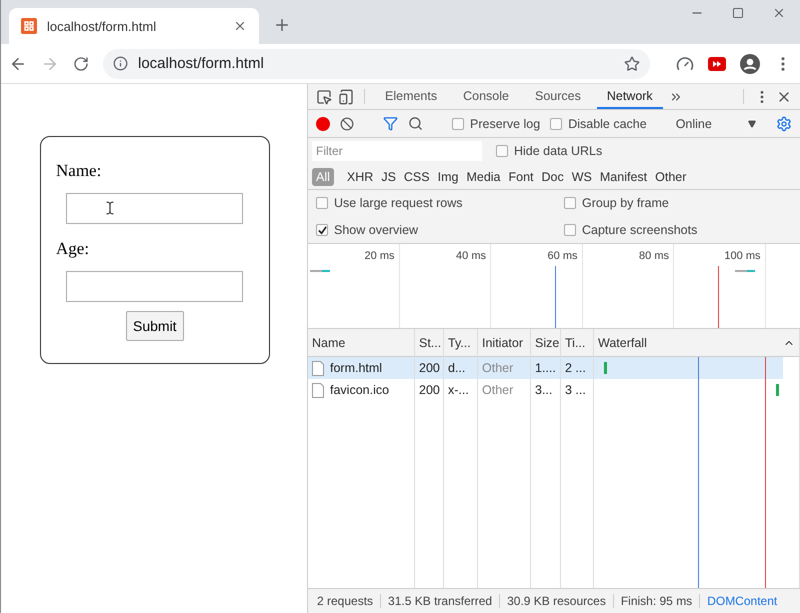  Describe the element at coordinates (388, 177) in the screenshot. I see `type-filter: JS` at that location.